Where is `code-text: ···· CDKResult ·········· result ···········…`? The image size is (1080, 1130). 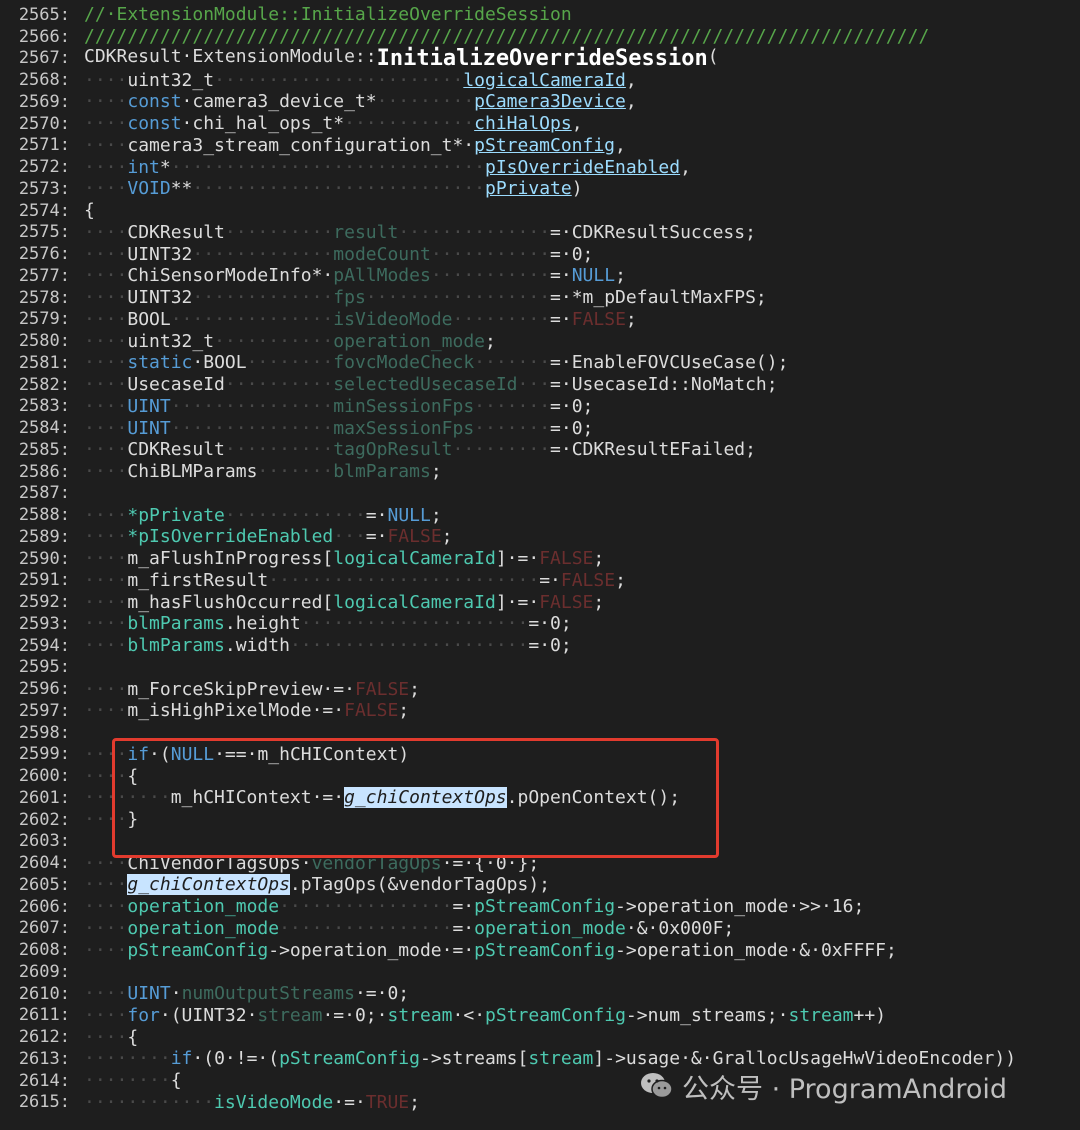 code-text: ···· CDKResult ·········· result ···········… is located at coordinates (420, 232).